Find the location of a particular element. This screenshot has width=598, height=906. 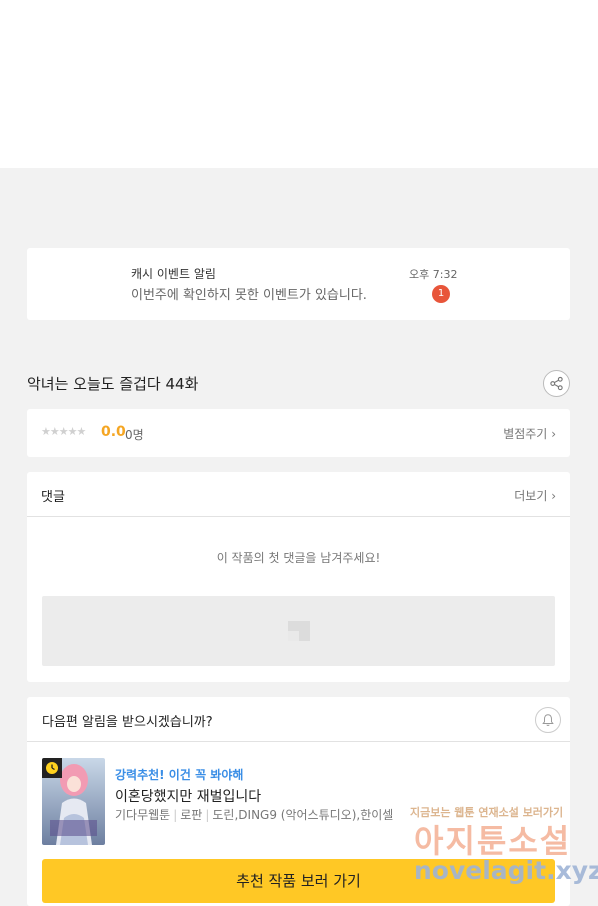

comments-empty-message: 이 작품의 첫 댓글을 남겨주세요! is located at coordinates (298, 558).